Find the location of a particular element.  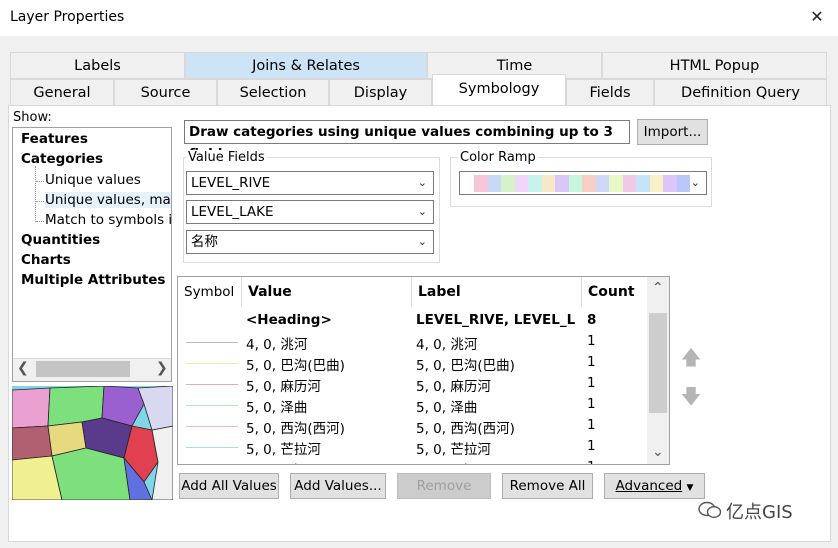

tree-item-categories: Categories is located at coordinates (62, 159).